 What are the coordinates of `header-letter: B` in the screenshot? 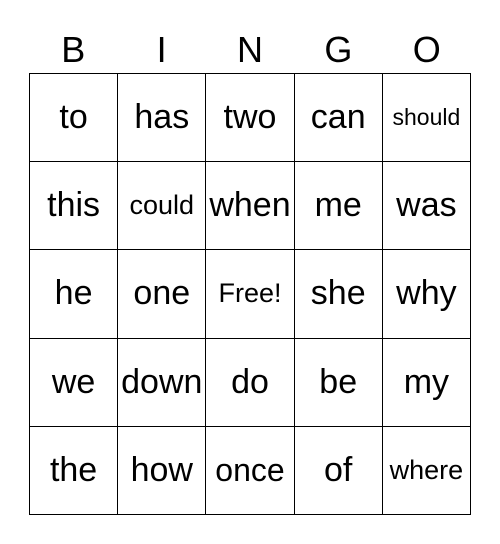 It's located at (73, 49).